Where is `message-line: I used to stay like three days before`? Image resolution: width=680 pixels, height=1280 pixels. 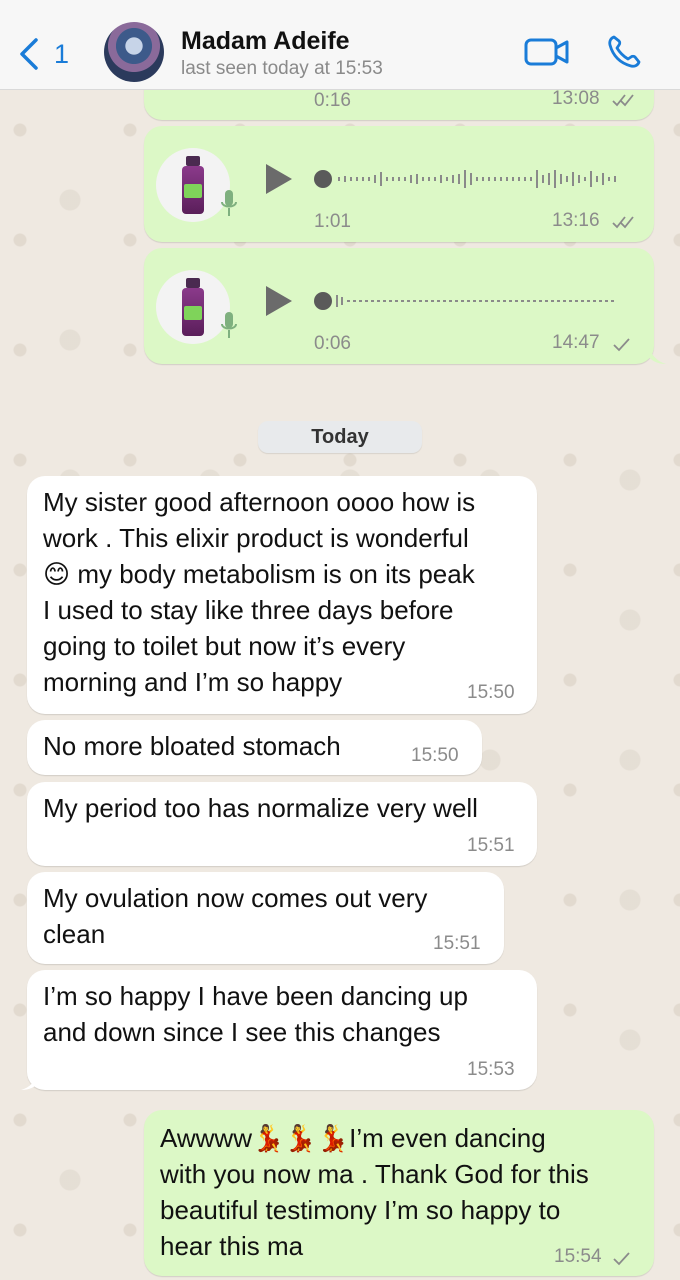
message-line: I used to stay like three days before is located at coordinates (248, 610).